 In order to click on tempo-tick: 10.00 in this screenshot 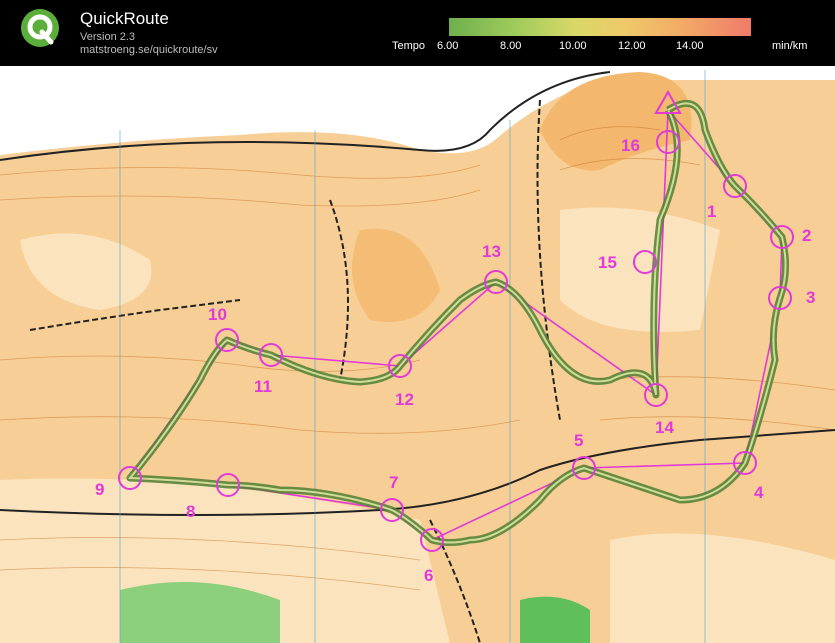, I will do `click(573, 46)`.